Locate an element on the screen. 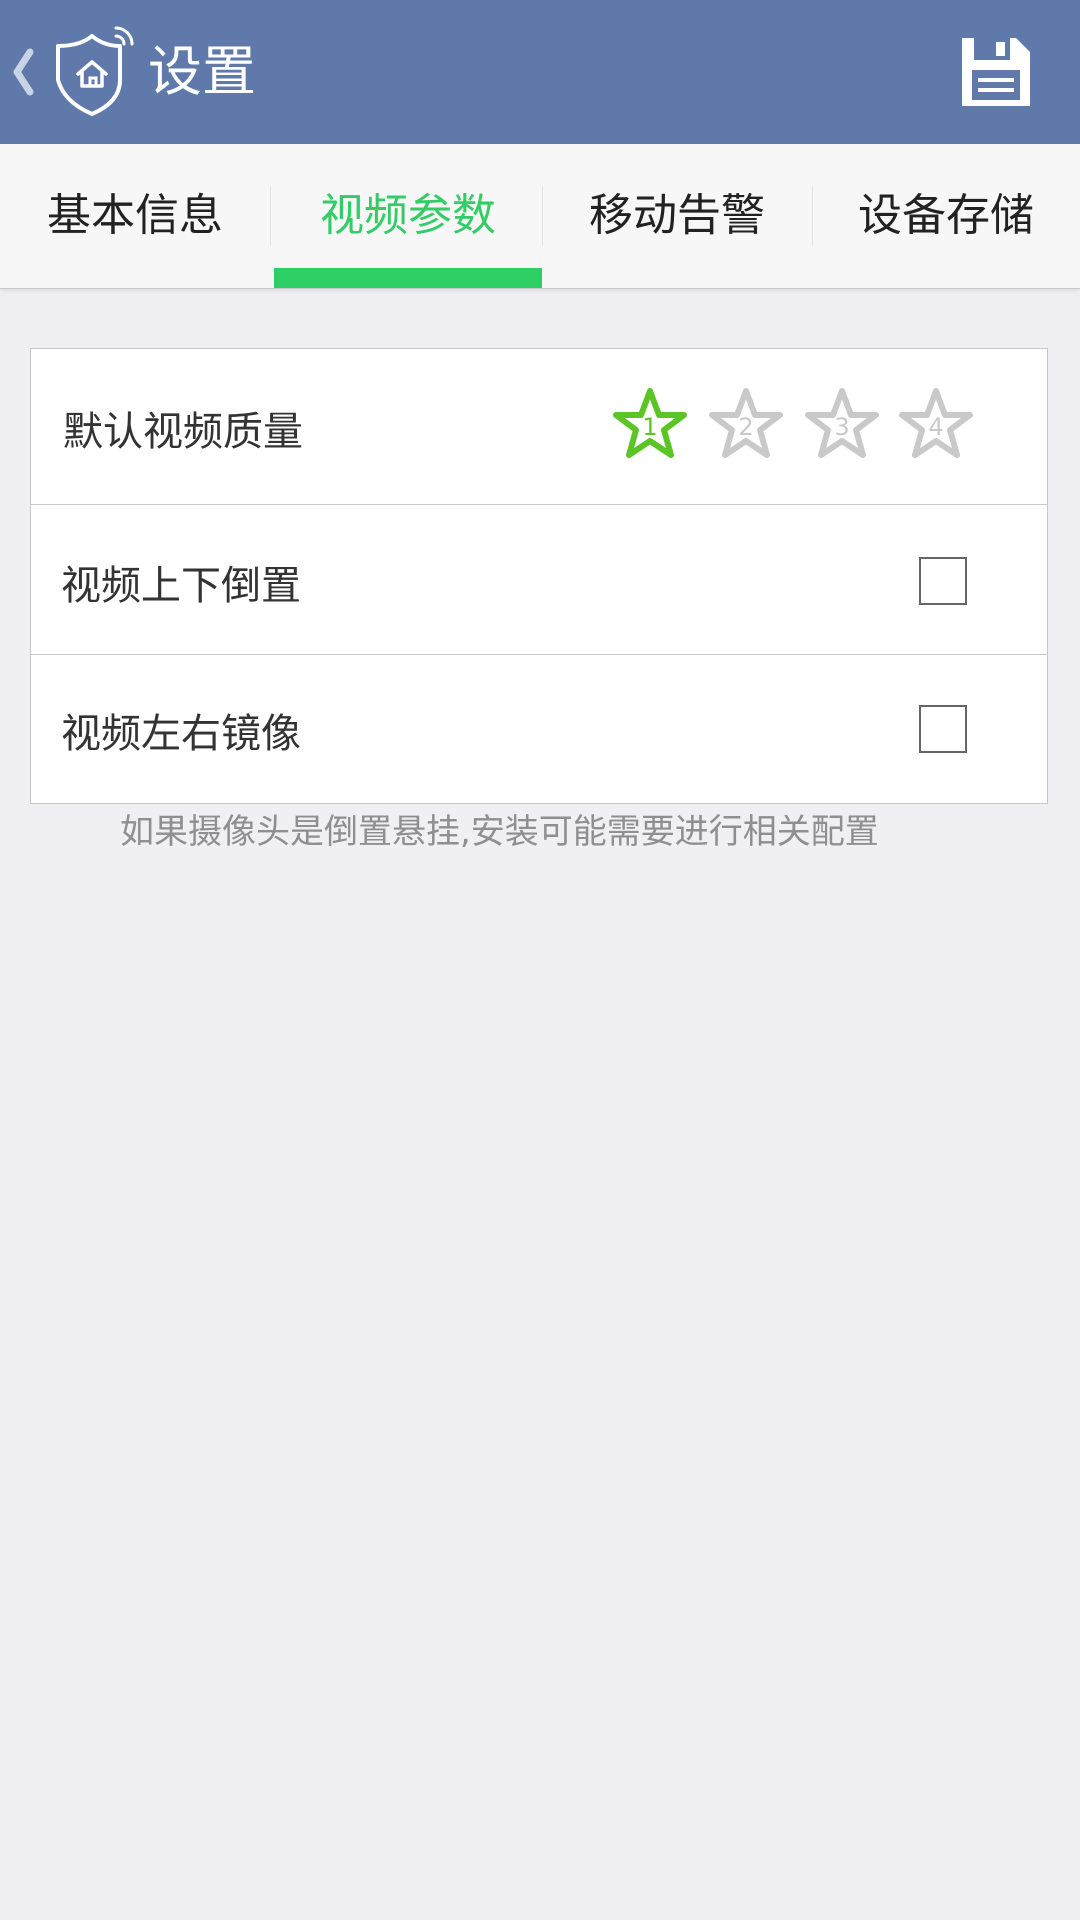 The height and width of the screenshot is (1920, 1080). hint-text: 如果摄像头是倒置悬挂,安装可能需要进行相关配置 is located at coordinates (499, 832).